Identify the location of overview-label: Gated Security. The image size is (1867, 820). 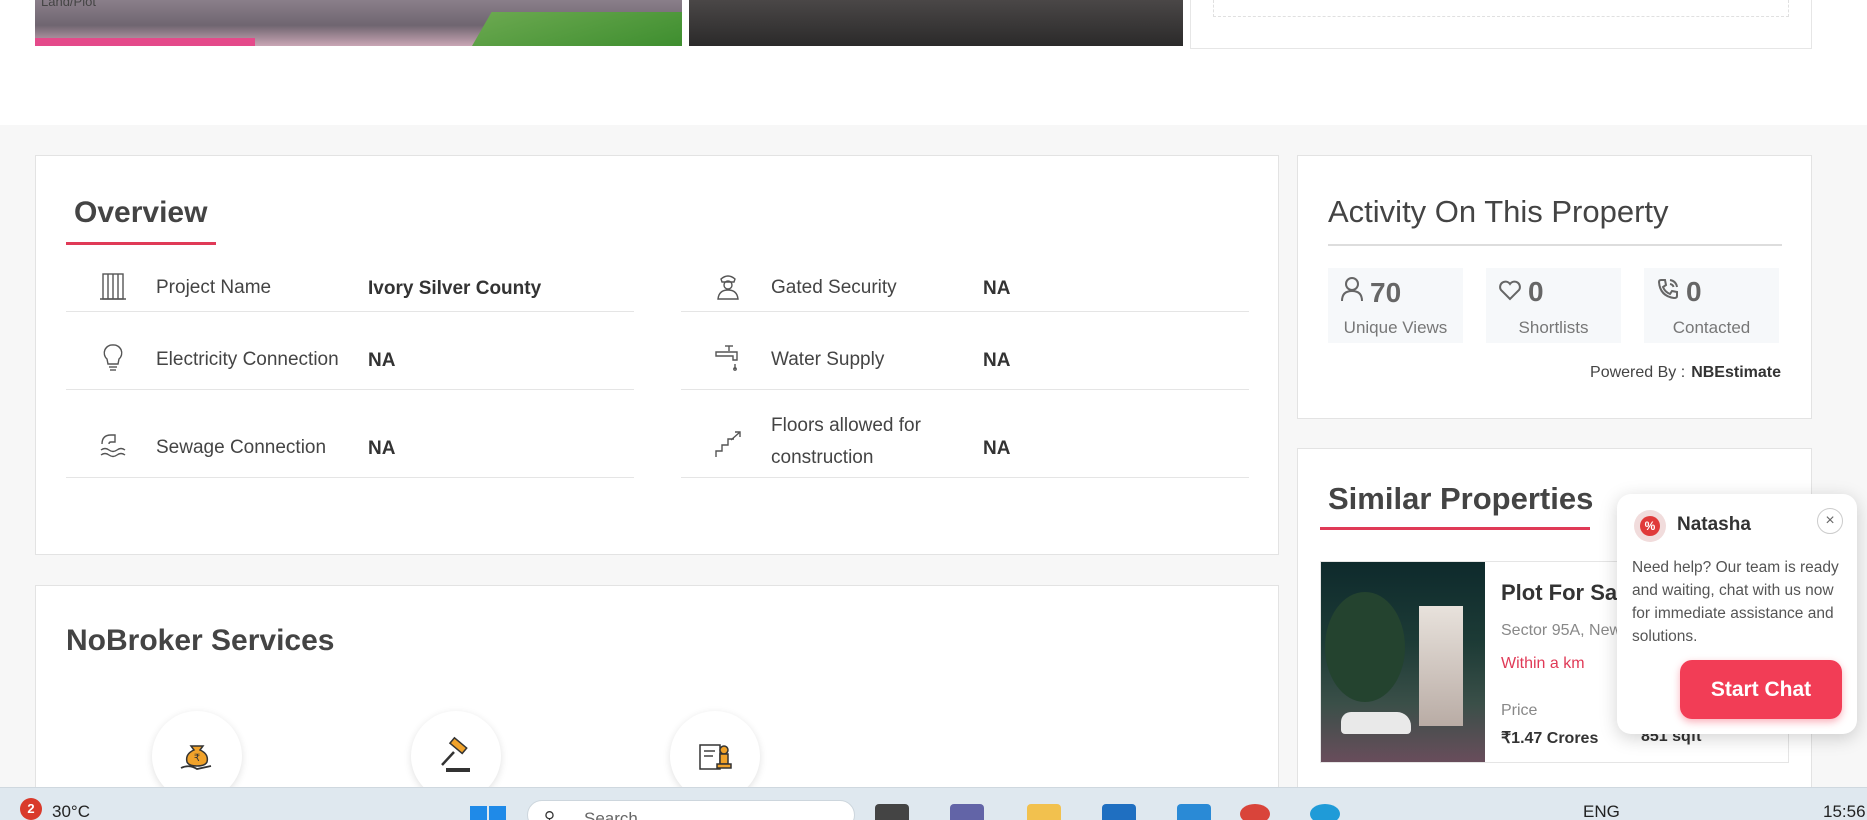
(834, 287).